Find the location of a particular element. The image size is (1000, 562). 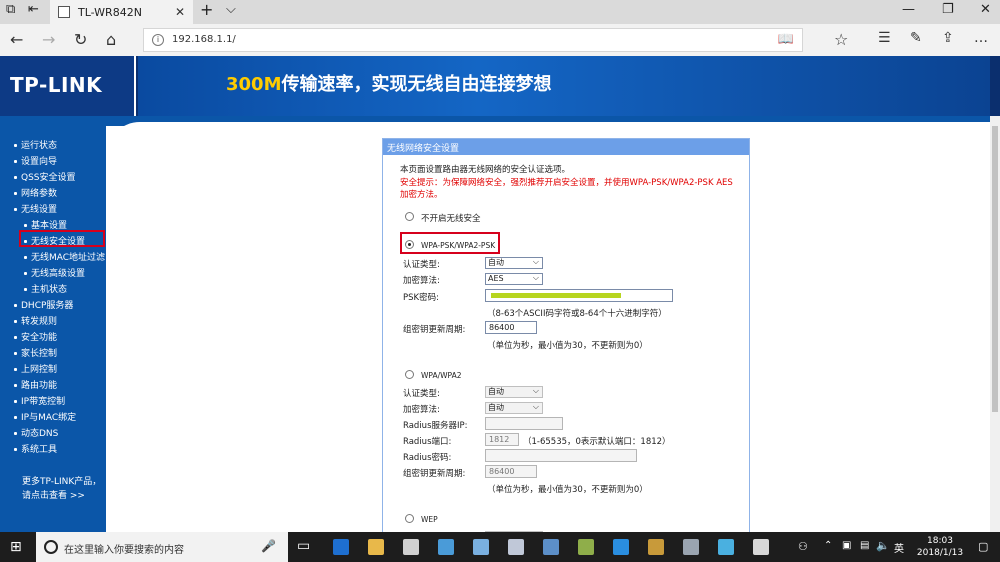

psk-auth-select: 自动 is located at coordinates (514, 263).